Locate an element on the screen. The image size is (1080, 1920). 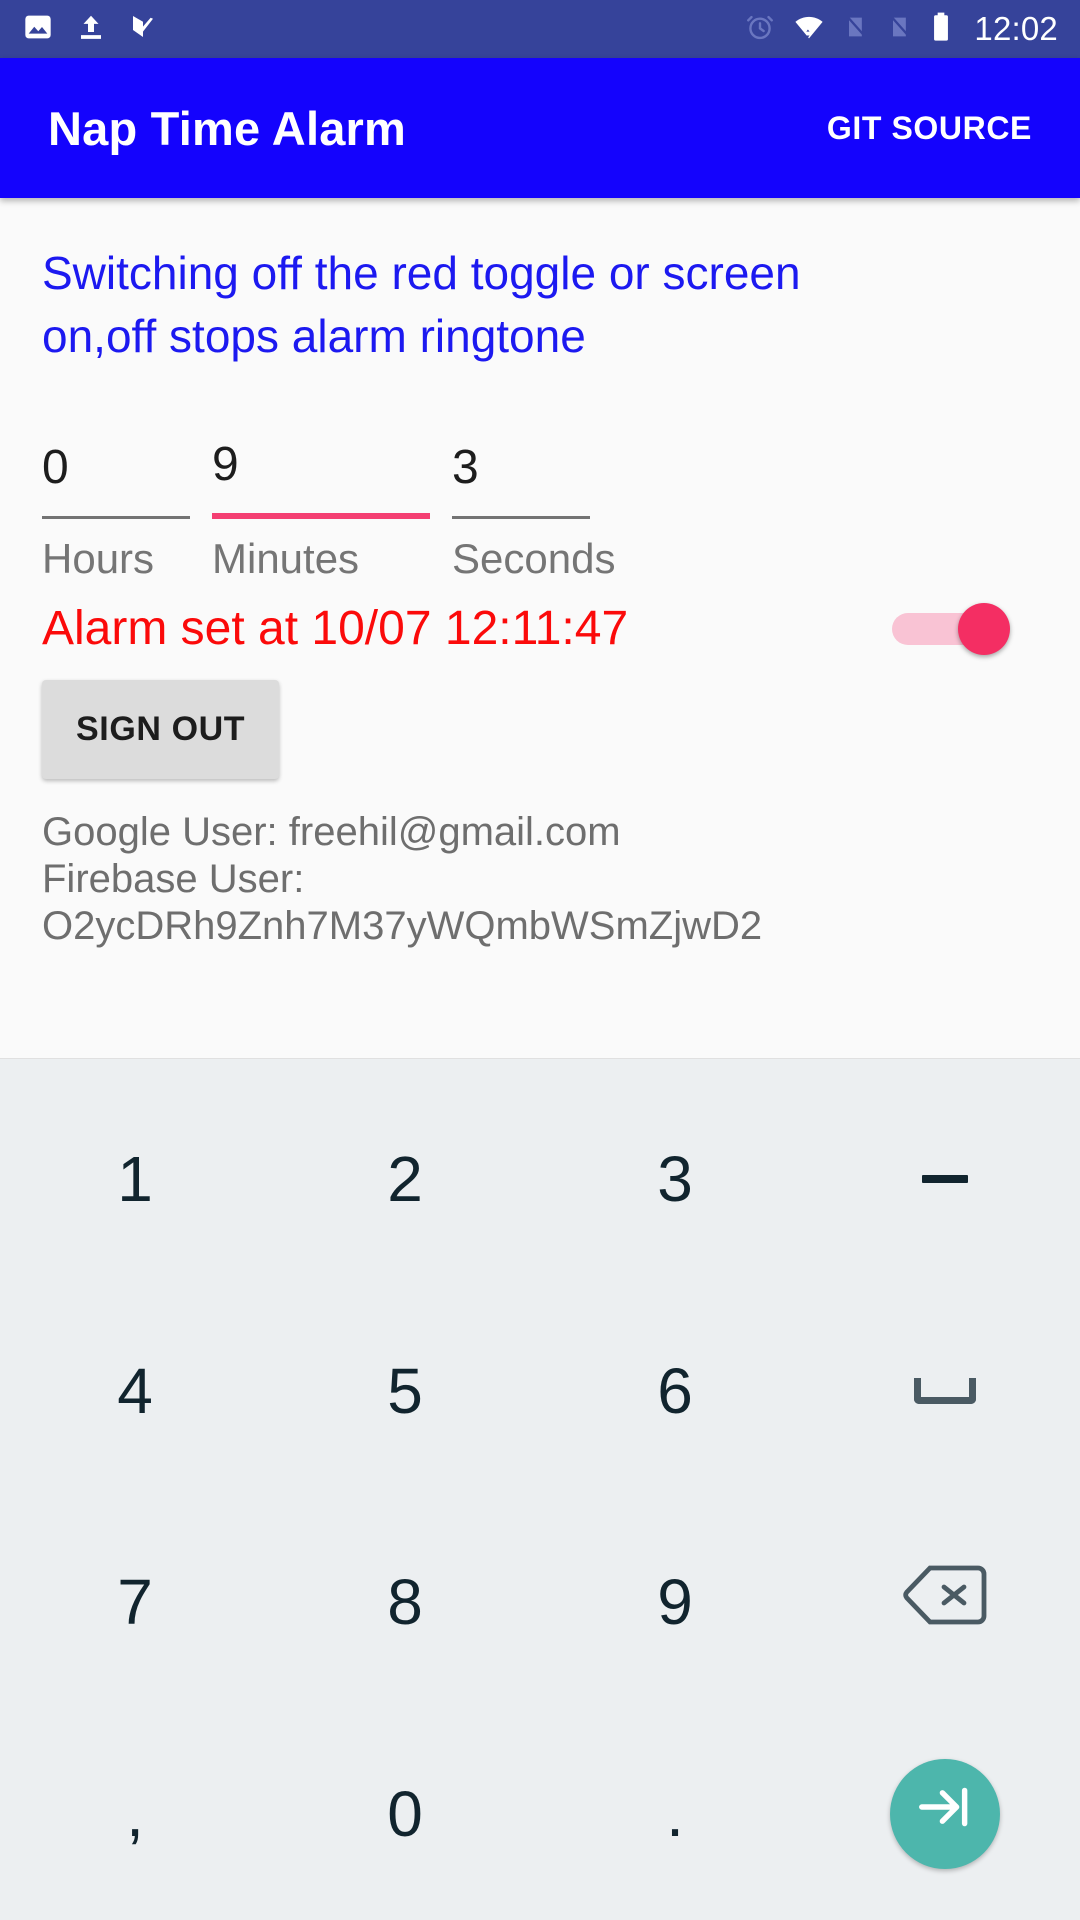
seconds-value: 3 is located at coordinates (465, 468).